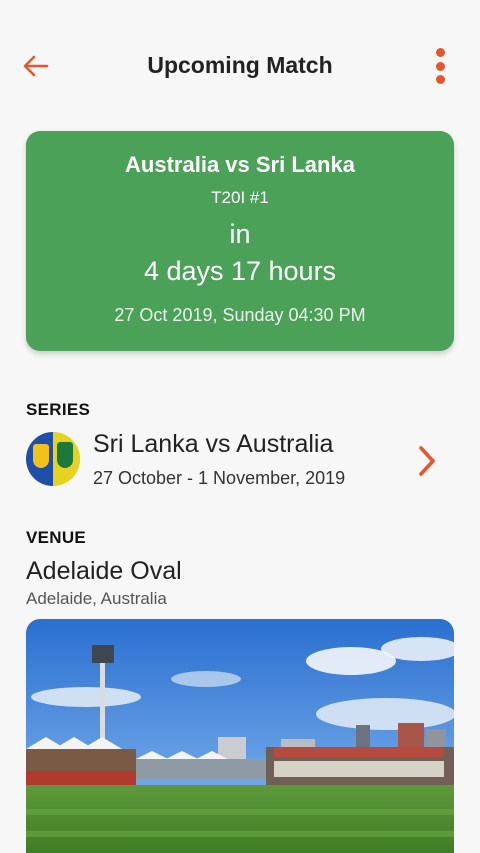  Describe the element at coordinates (56, 537) in the screenshot. I see `venue-section-label: VENUE` at that location.